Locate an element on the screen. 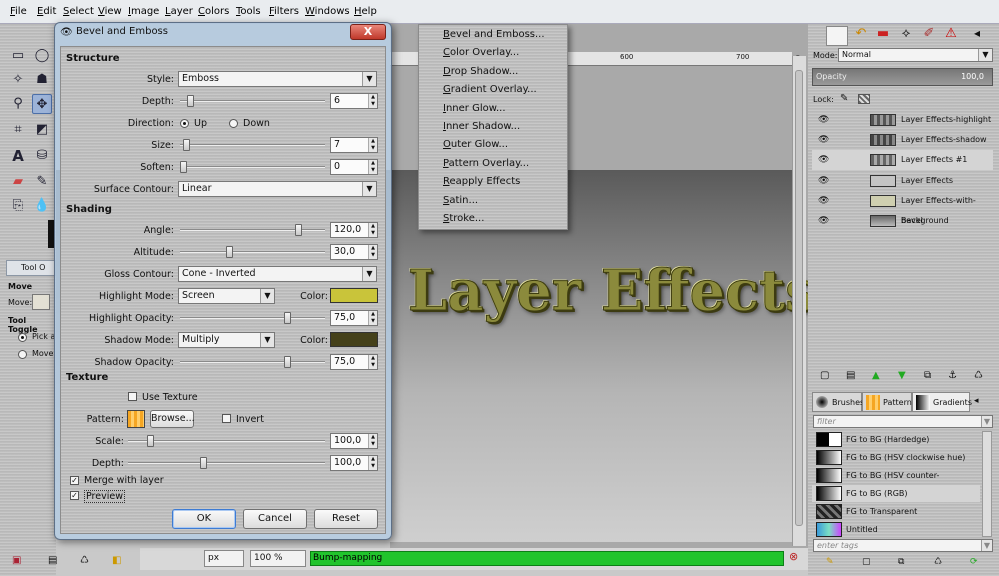 This screenshot has width=999, height=576. reset-options-icon: ◧ is located at coordinates (116, 560).